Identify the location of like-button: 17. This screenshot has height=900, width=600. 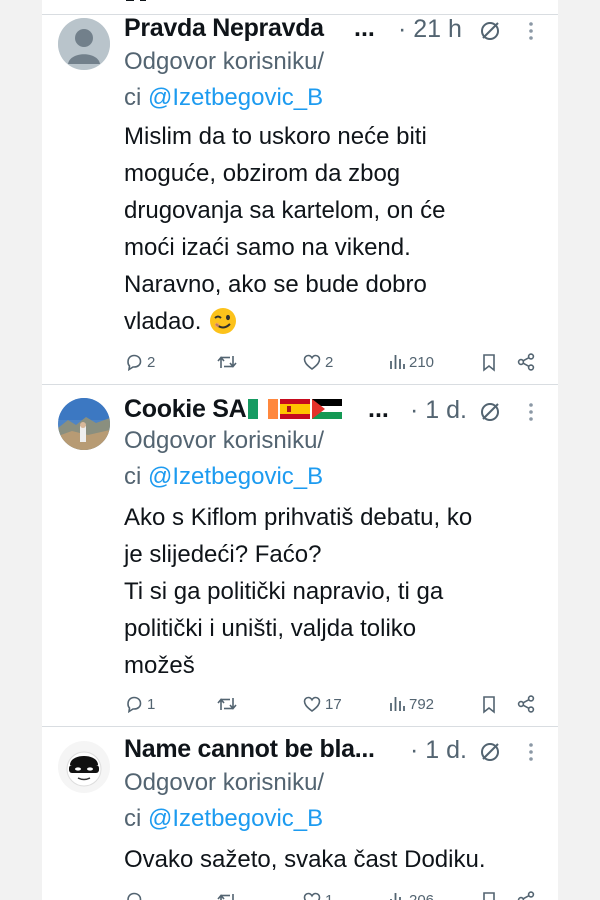
(322, 704).